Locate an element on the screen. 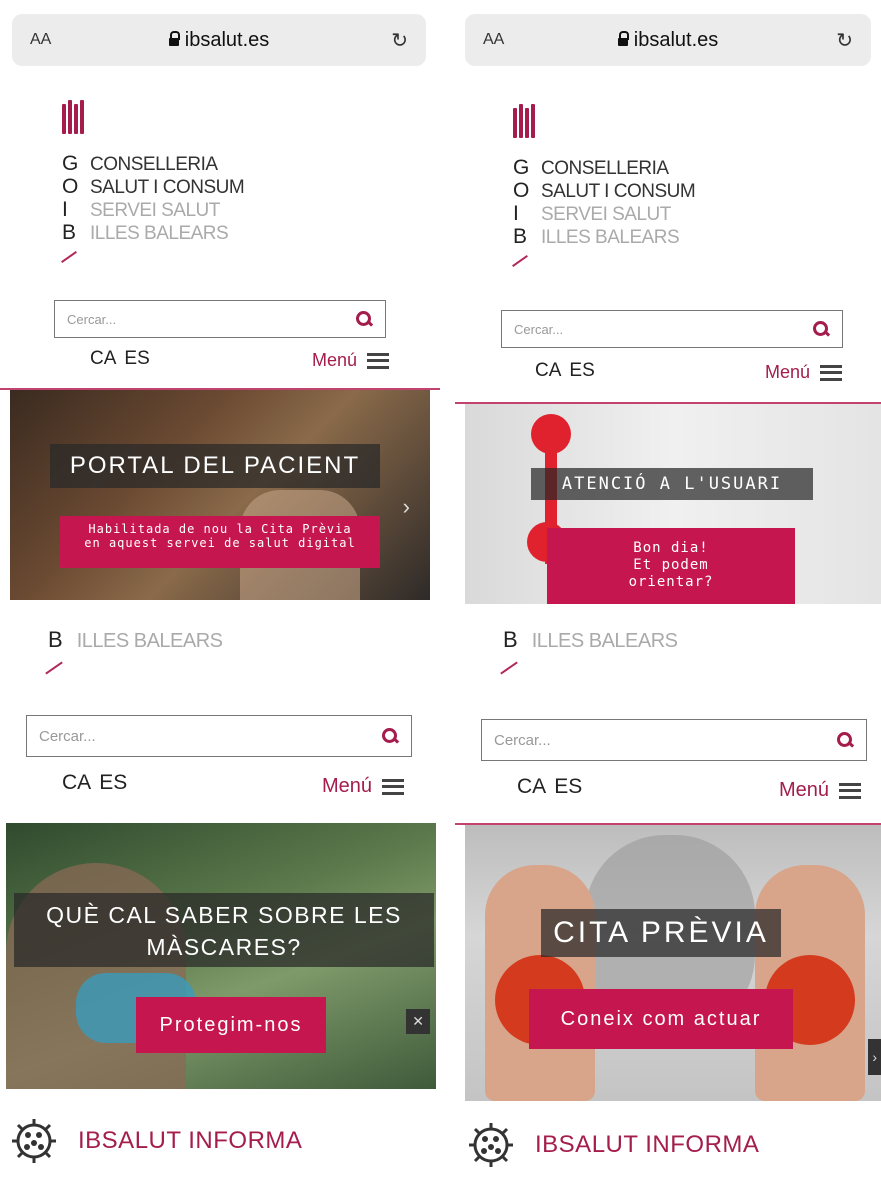 This screenshot has height=1177, width=881. pause-icon: ✕ is located at coordinates (418, 1021).